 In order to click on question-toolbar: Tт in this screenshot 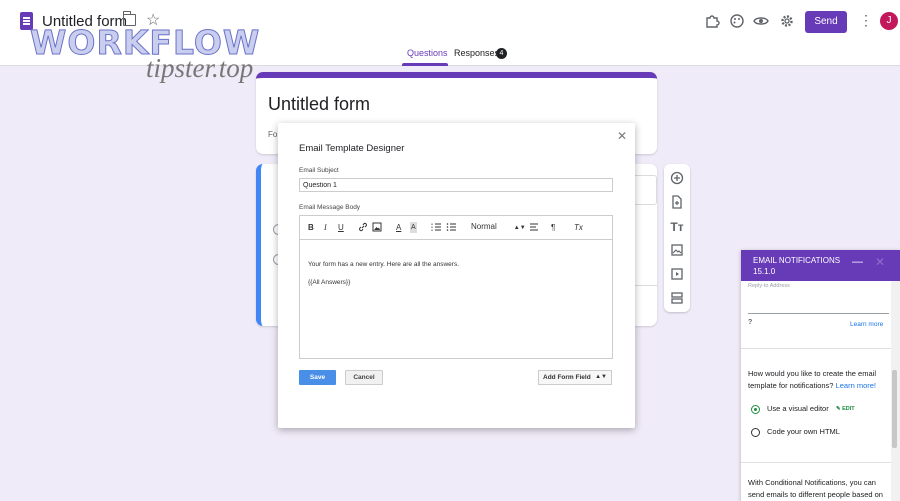, I will do `click(677, 238)`.